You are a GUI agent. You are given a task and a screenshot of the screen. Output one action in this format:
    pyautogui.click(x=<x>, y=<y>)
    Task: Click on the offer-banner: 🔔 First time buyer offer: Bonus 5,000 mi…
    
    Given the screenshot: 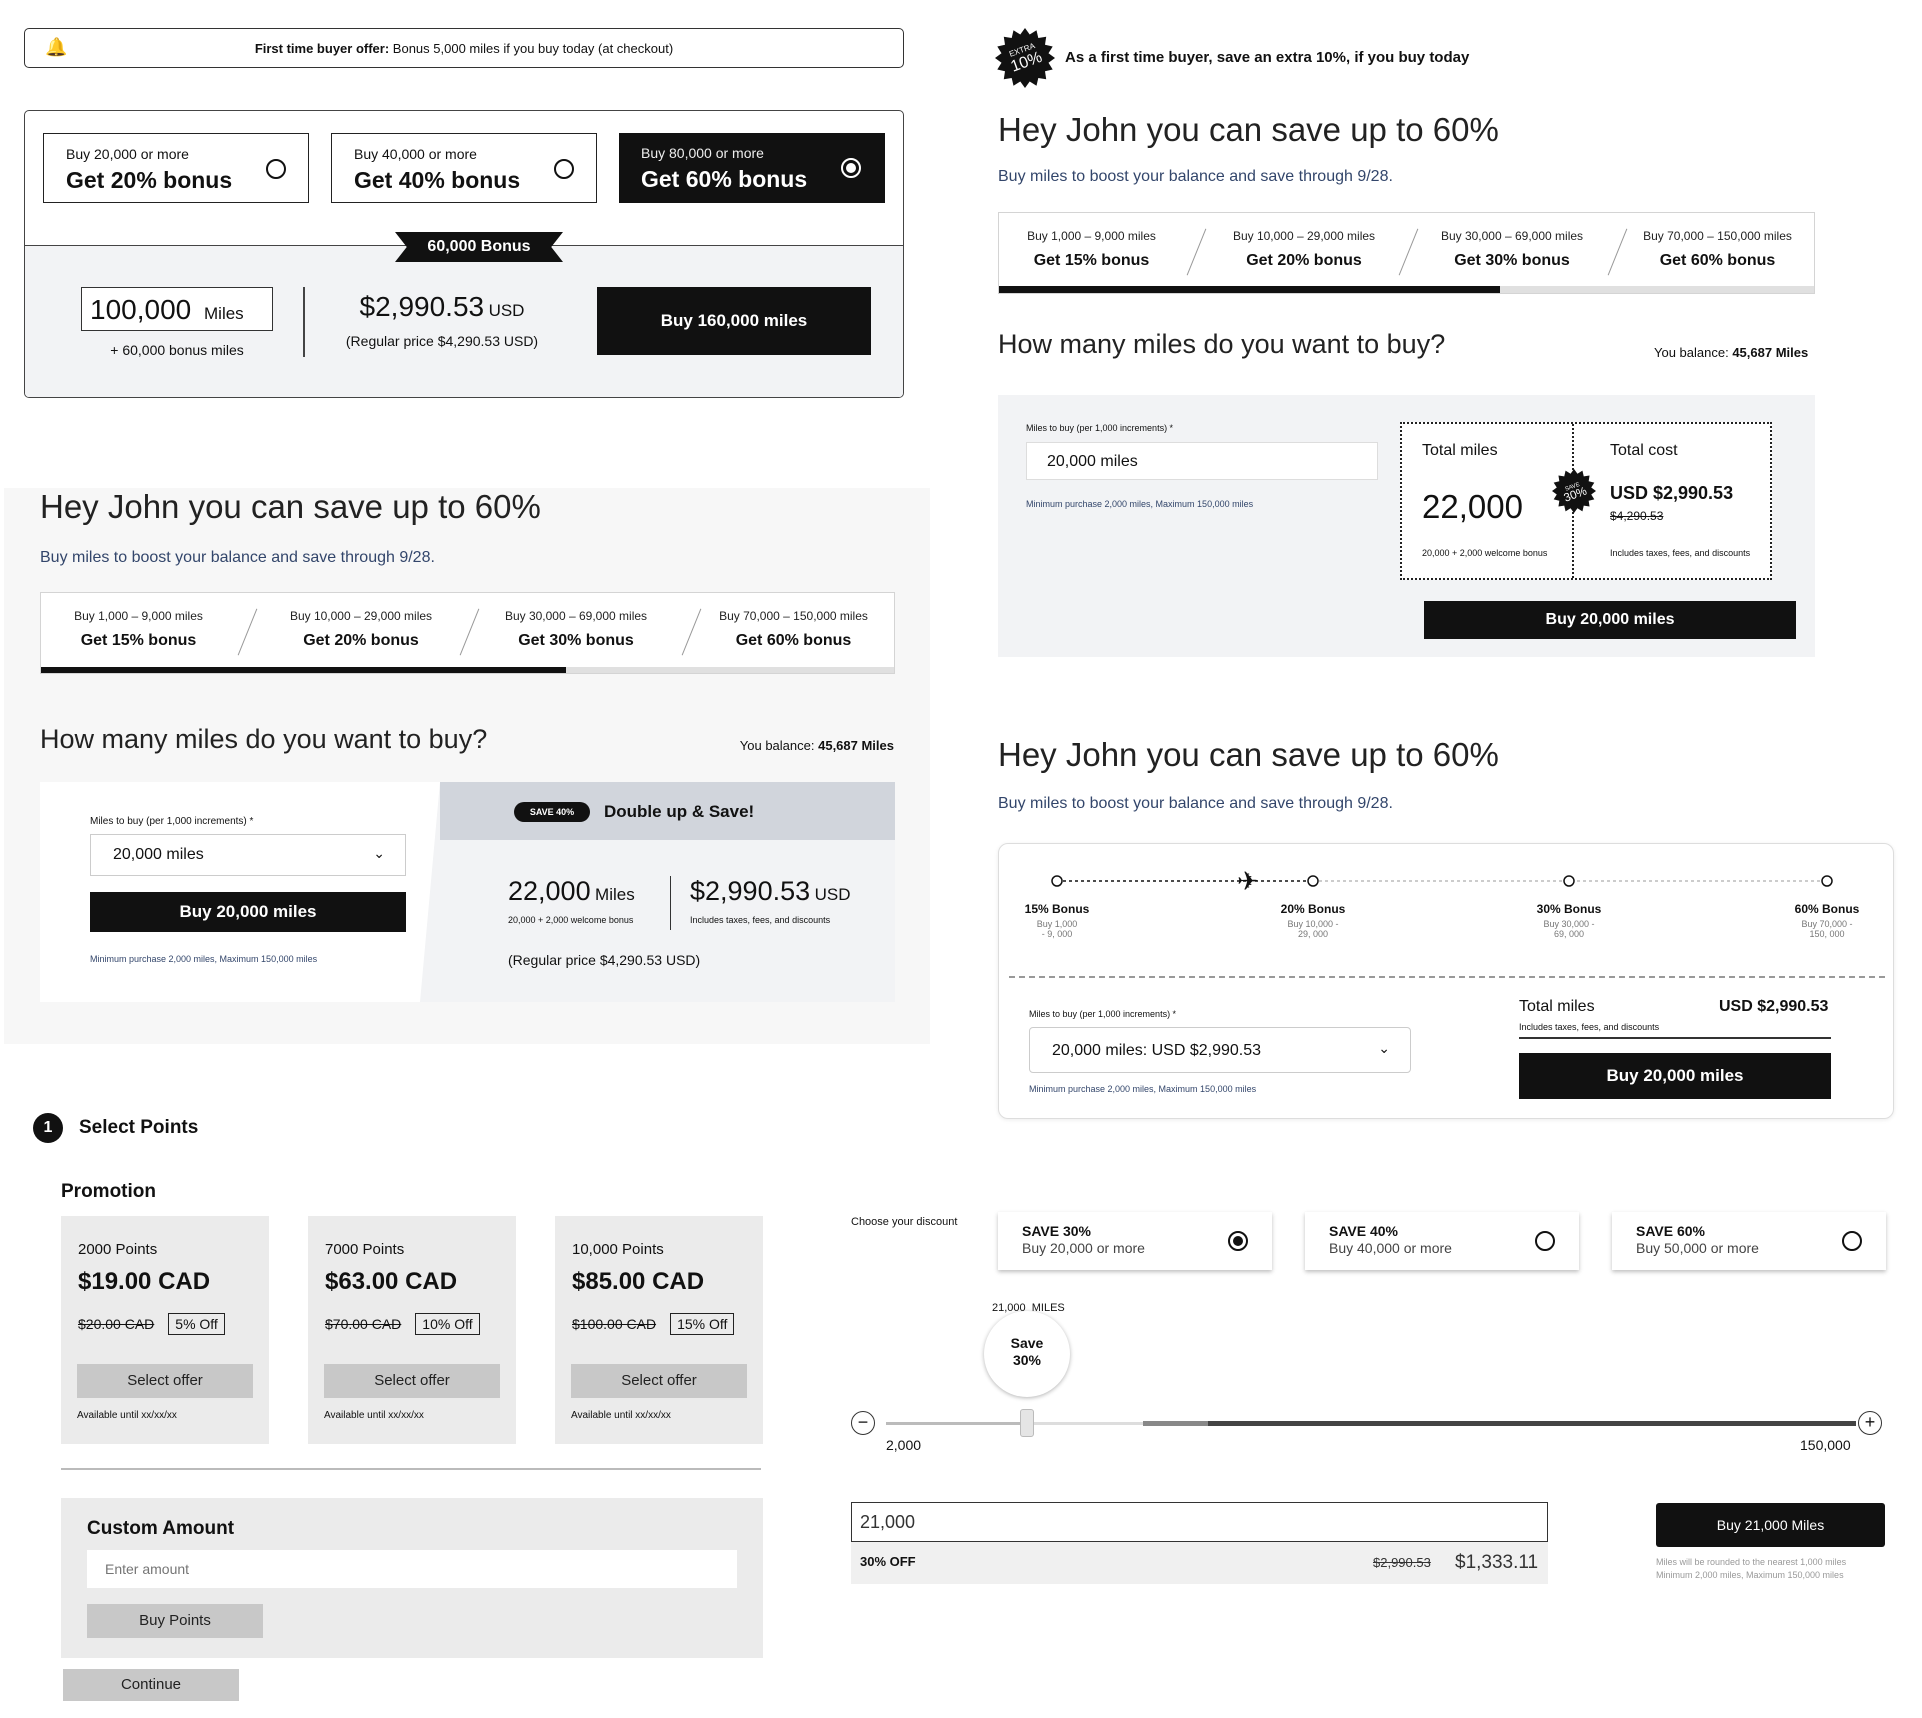 What is the action you would take?
    pyautogui.click(x=464, y=48)
    